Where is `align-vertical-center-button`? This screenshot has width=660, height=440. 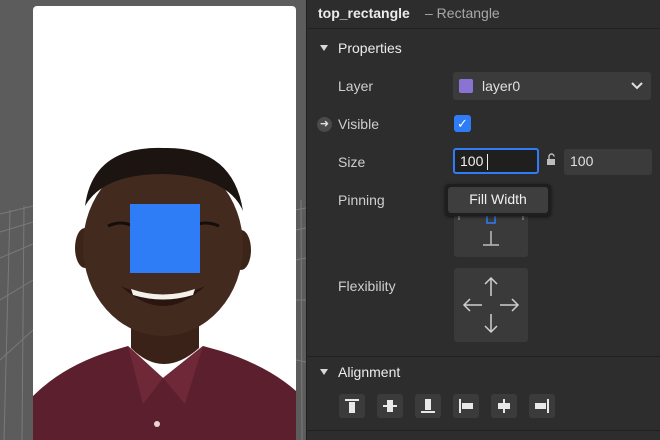 align-vertical-center-button is located at coordinates (390, 406).